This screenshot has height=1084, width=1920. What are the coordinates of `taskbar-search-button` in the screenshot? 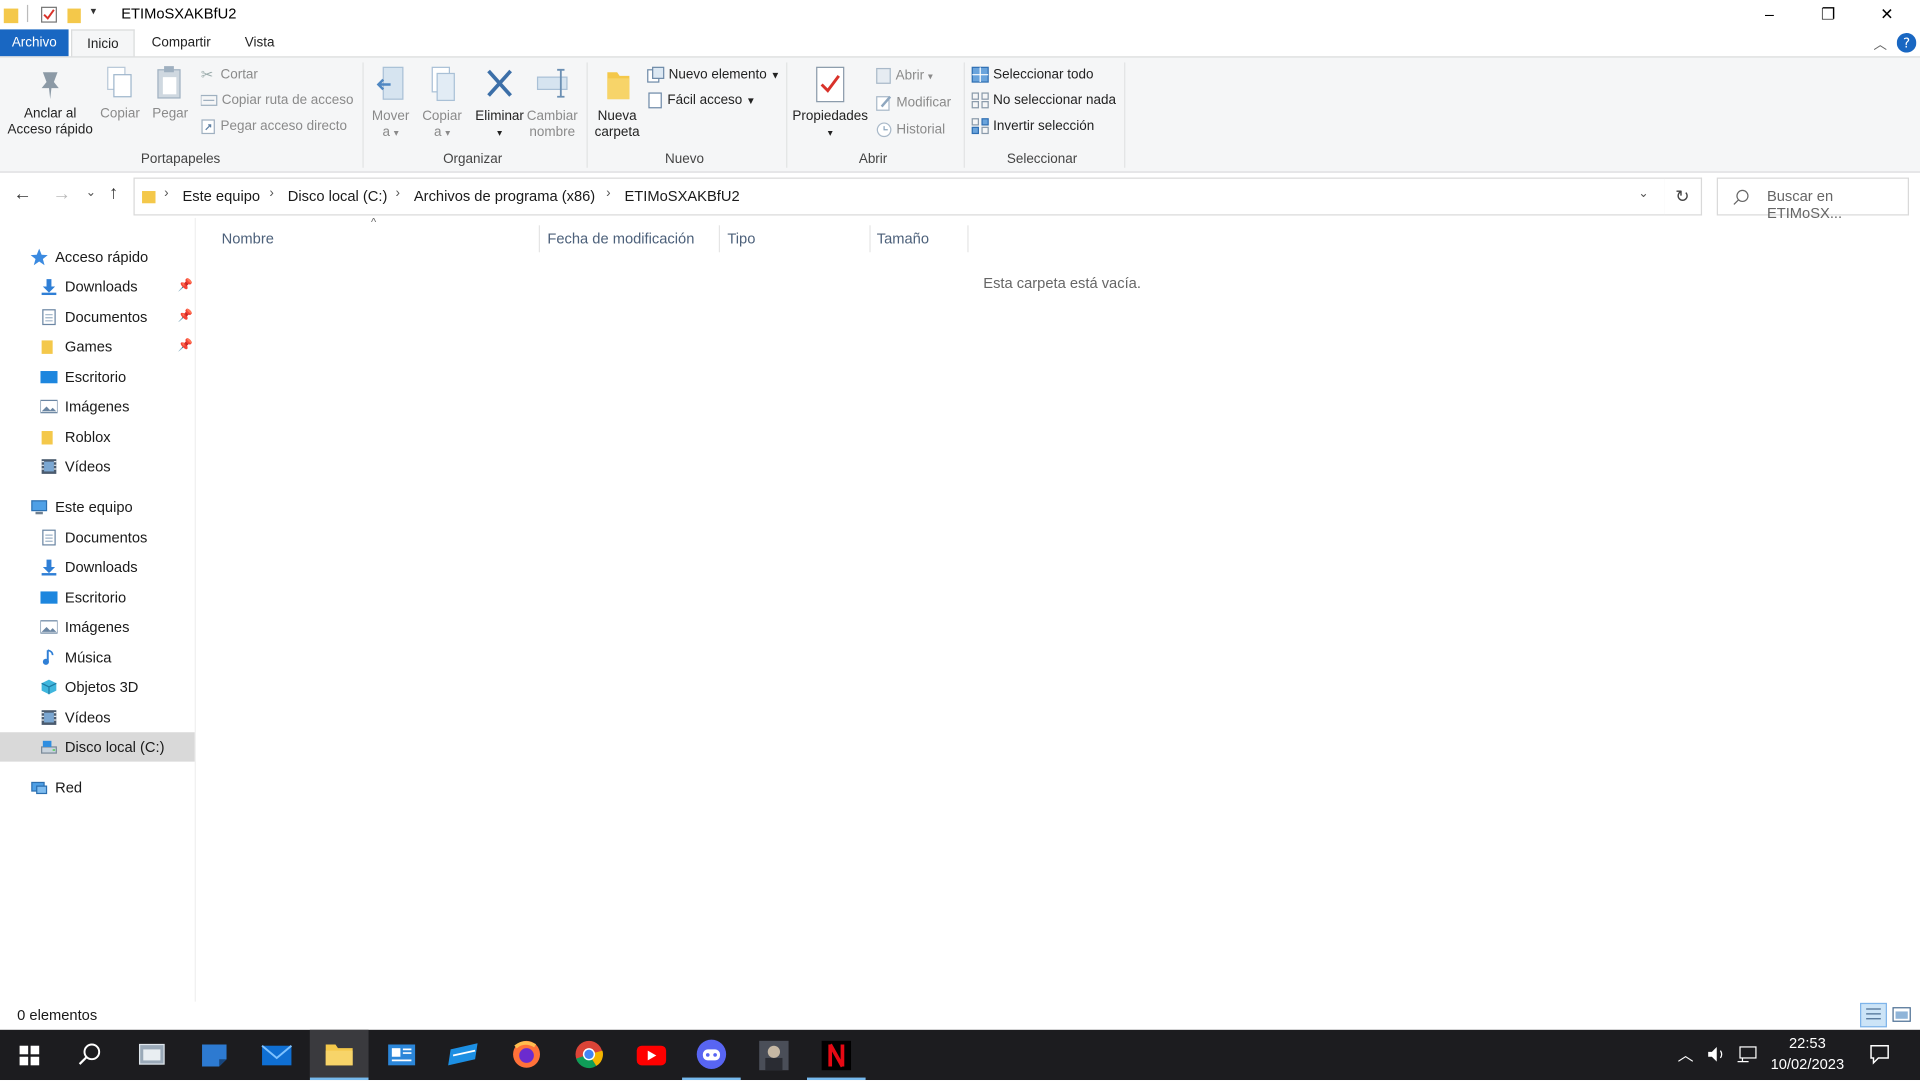 It's located at (89, 1055).